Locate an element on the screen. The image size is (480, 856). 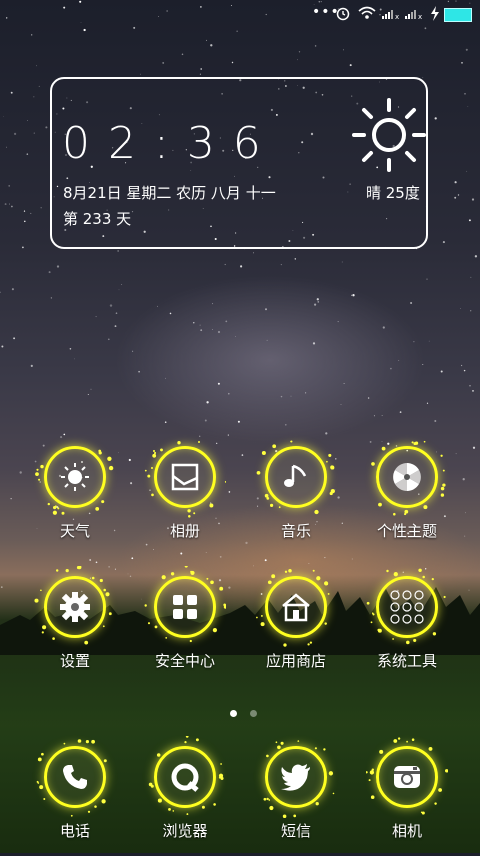
app-label: 个性主题 is located at coordinates (406, 531).